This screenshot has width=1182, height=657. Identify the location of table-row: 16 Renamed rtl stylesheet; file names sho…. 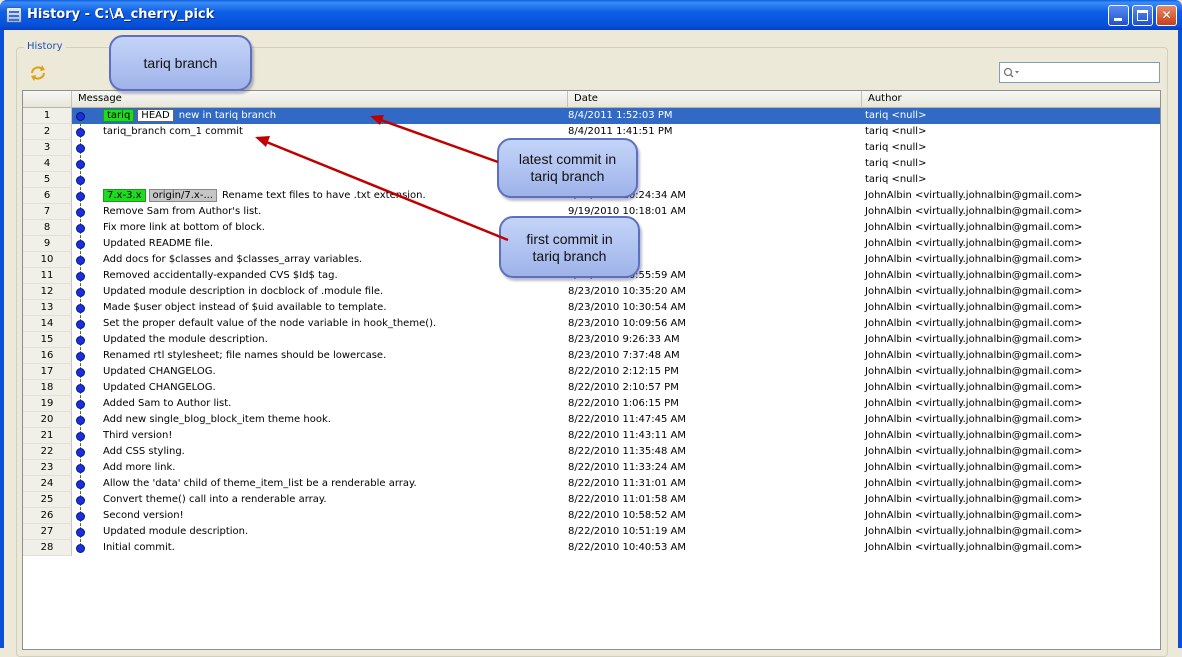
(591, 356).